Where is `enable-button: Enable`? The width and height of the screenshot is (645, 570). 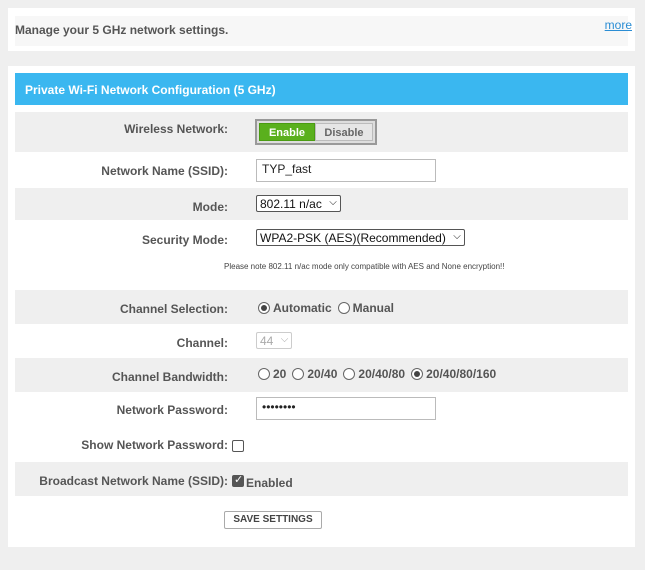 enable-button: Enable is located at coordinates (287, 132).